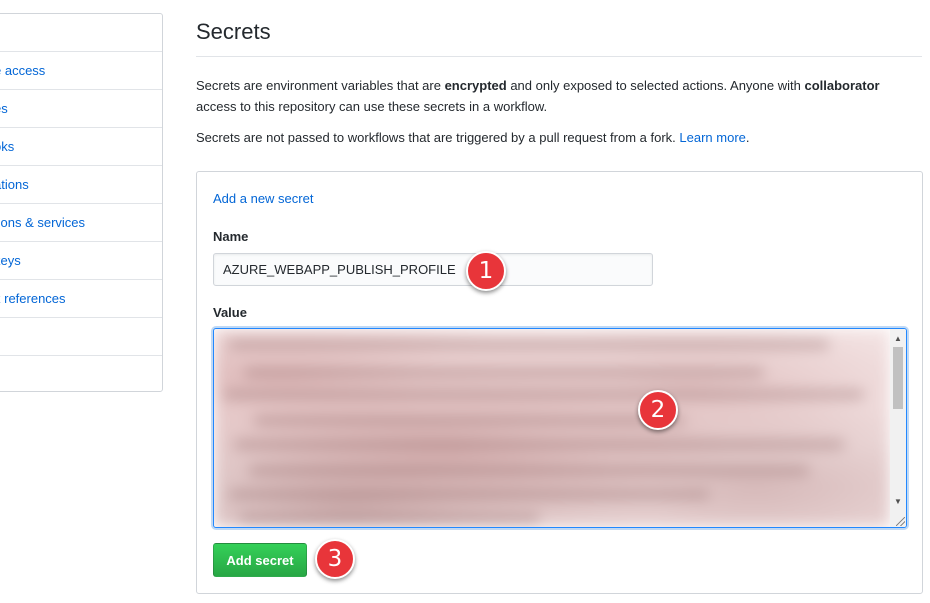 This screenshot has width=930, height=603. What do you see at coordinates (230, 312) in the screenshot?
I see `value-label: Value` at bounding box center [230, 312].